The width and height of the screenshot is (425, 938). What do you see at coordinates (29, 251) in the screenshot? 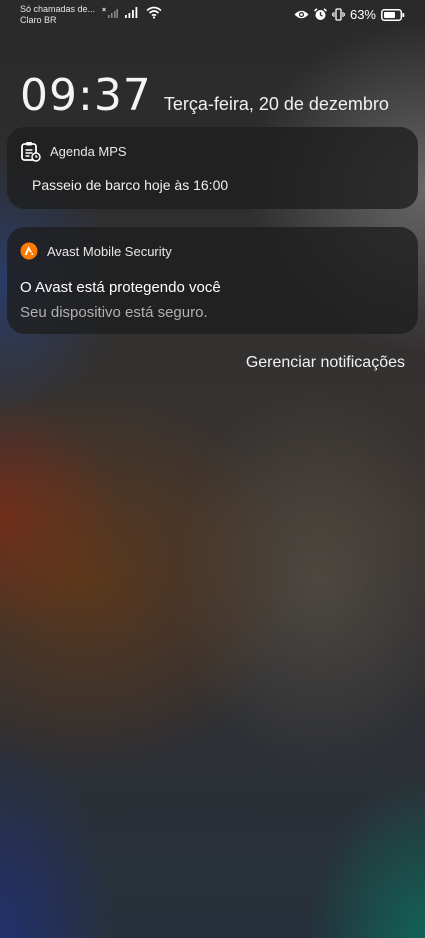
I see `avast-logo-icon` at bounding box center [29, 251].